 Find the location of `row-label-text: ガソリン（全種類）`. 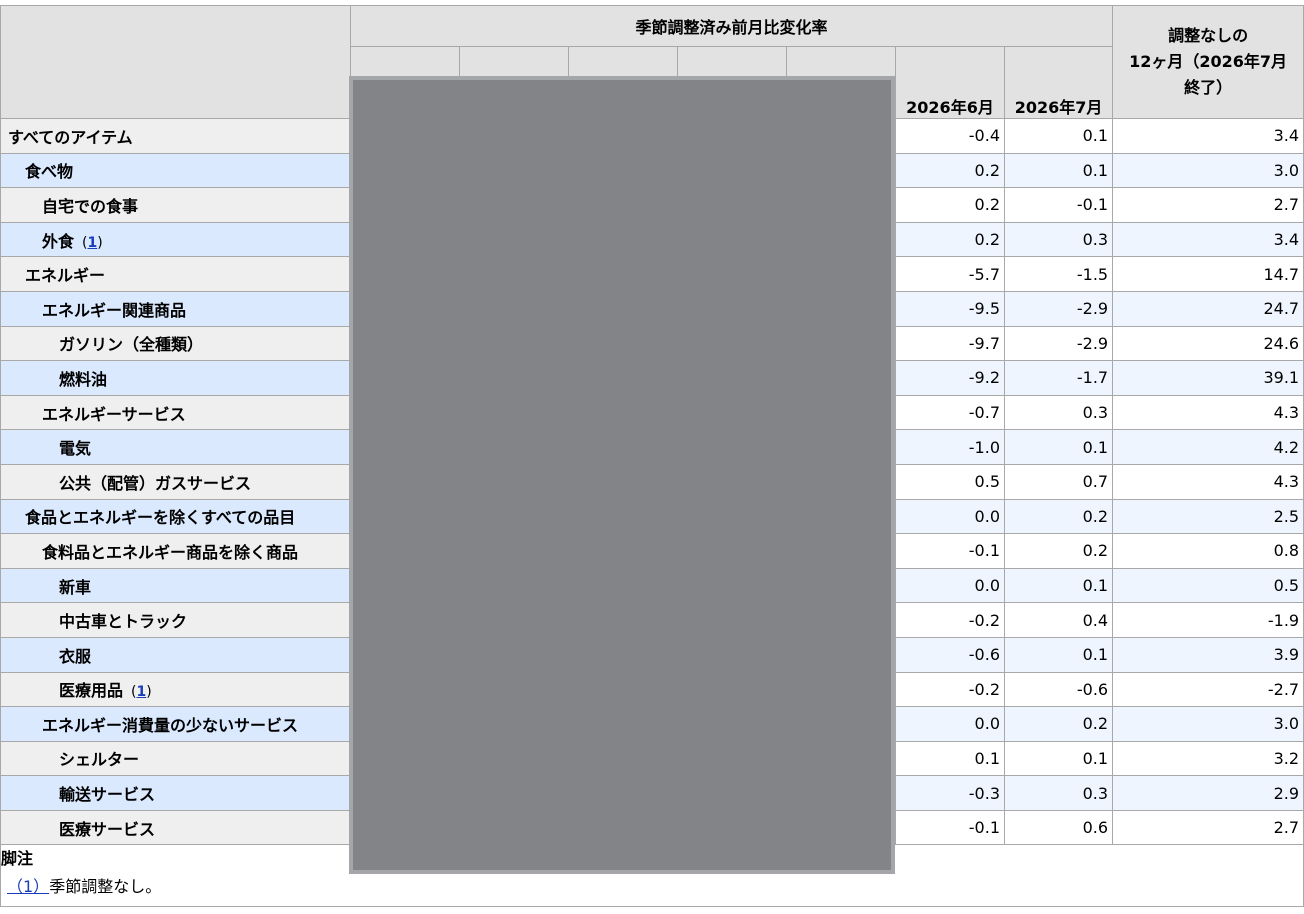

row-label-text: ガソリン（全種類） is located at coordinates (131, 345).